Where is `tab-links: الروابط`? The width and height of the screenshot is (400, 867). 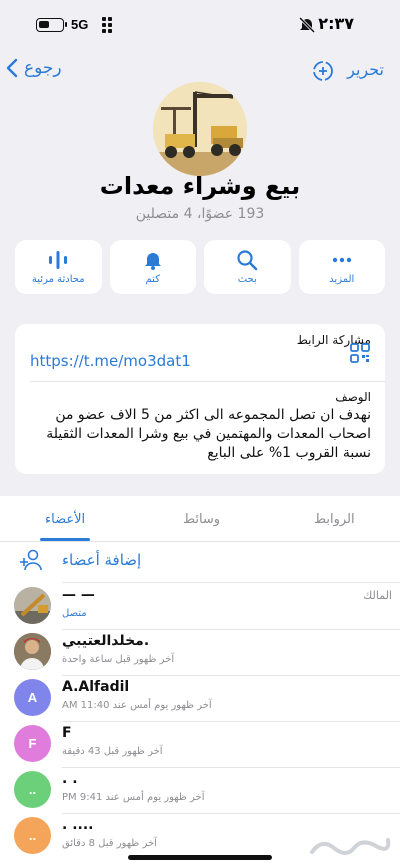 tab-links: الروابط is located at coordinates (334, 519).